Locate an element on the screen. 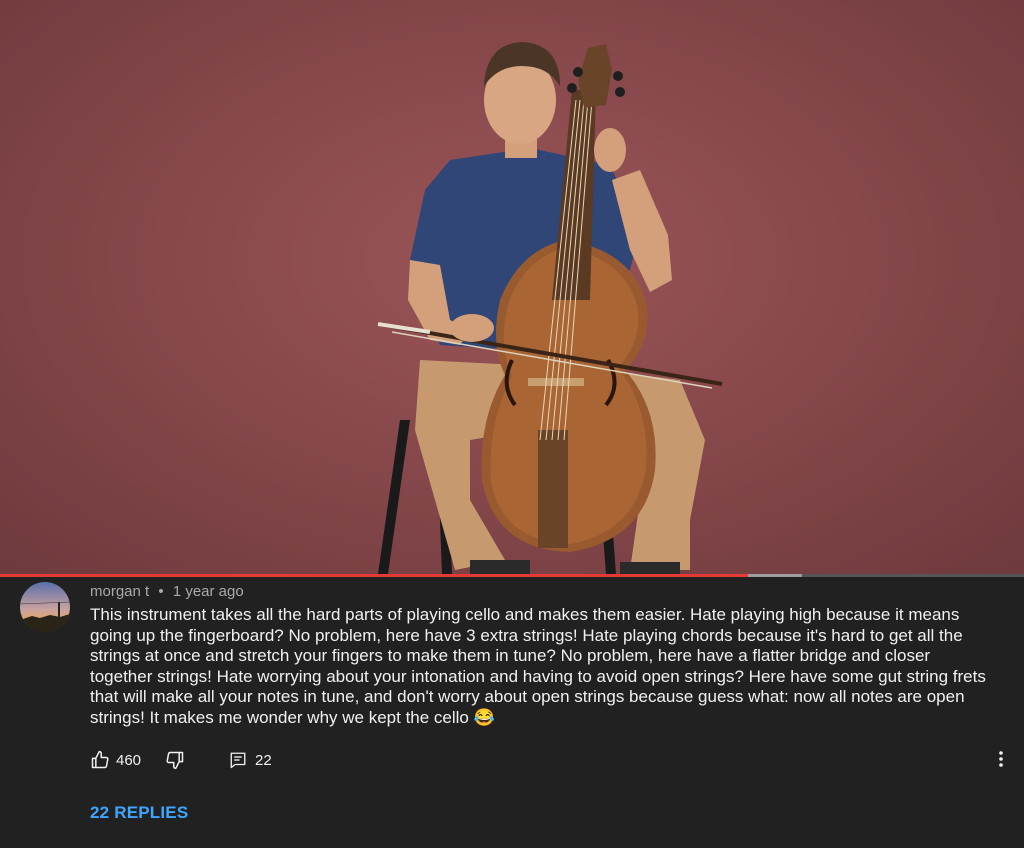 The height and width of the screenshot is (848, 1024). more-actions-button is located at coordinates (1001, 760).